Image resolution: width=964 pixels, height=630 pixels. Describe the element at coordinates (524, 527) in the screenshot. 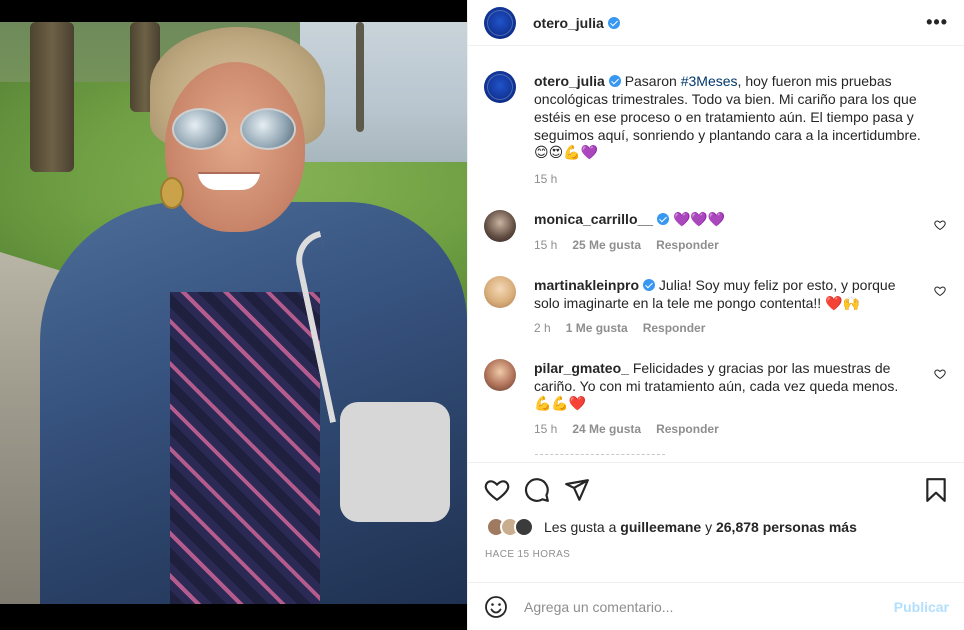

I see `liker-avatar` at that location.